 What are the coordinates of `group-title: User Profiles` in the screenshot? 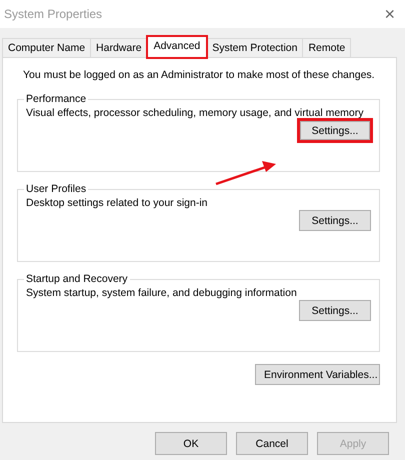 It's located at (56, 189).